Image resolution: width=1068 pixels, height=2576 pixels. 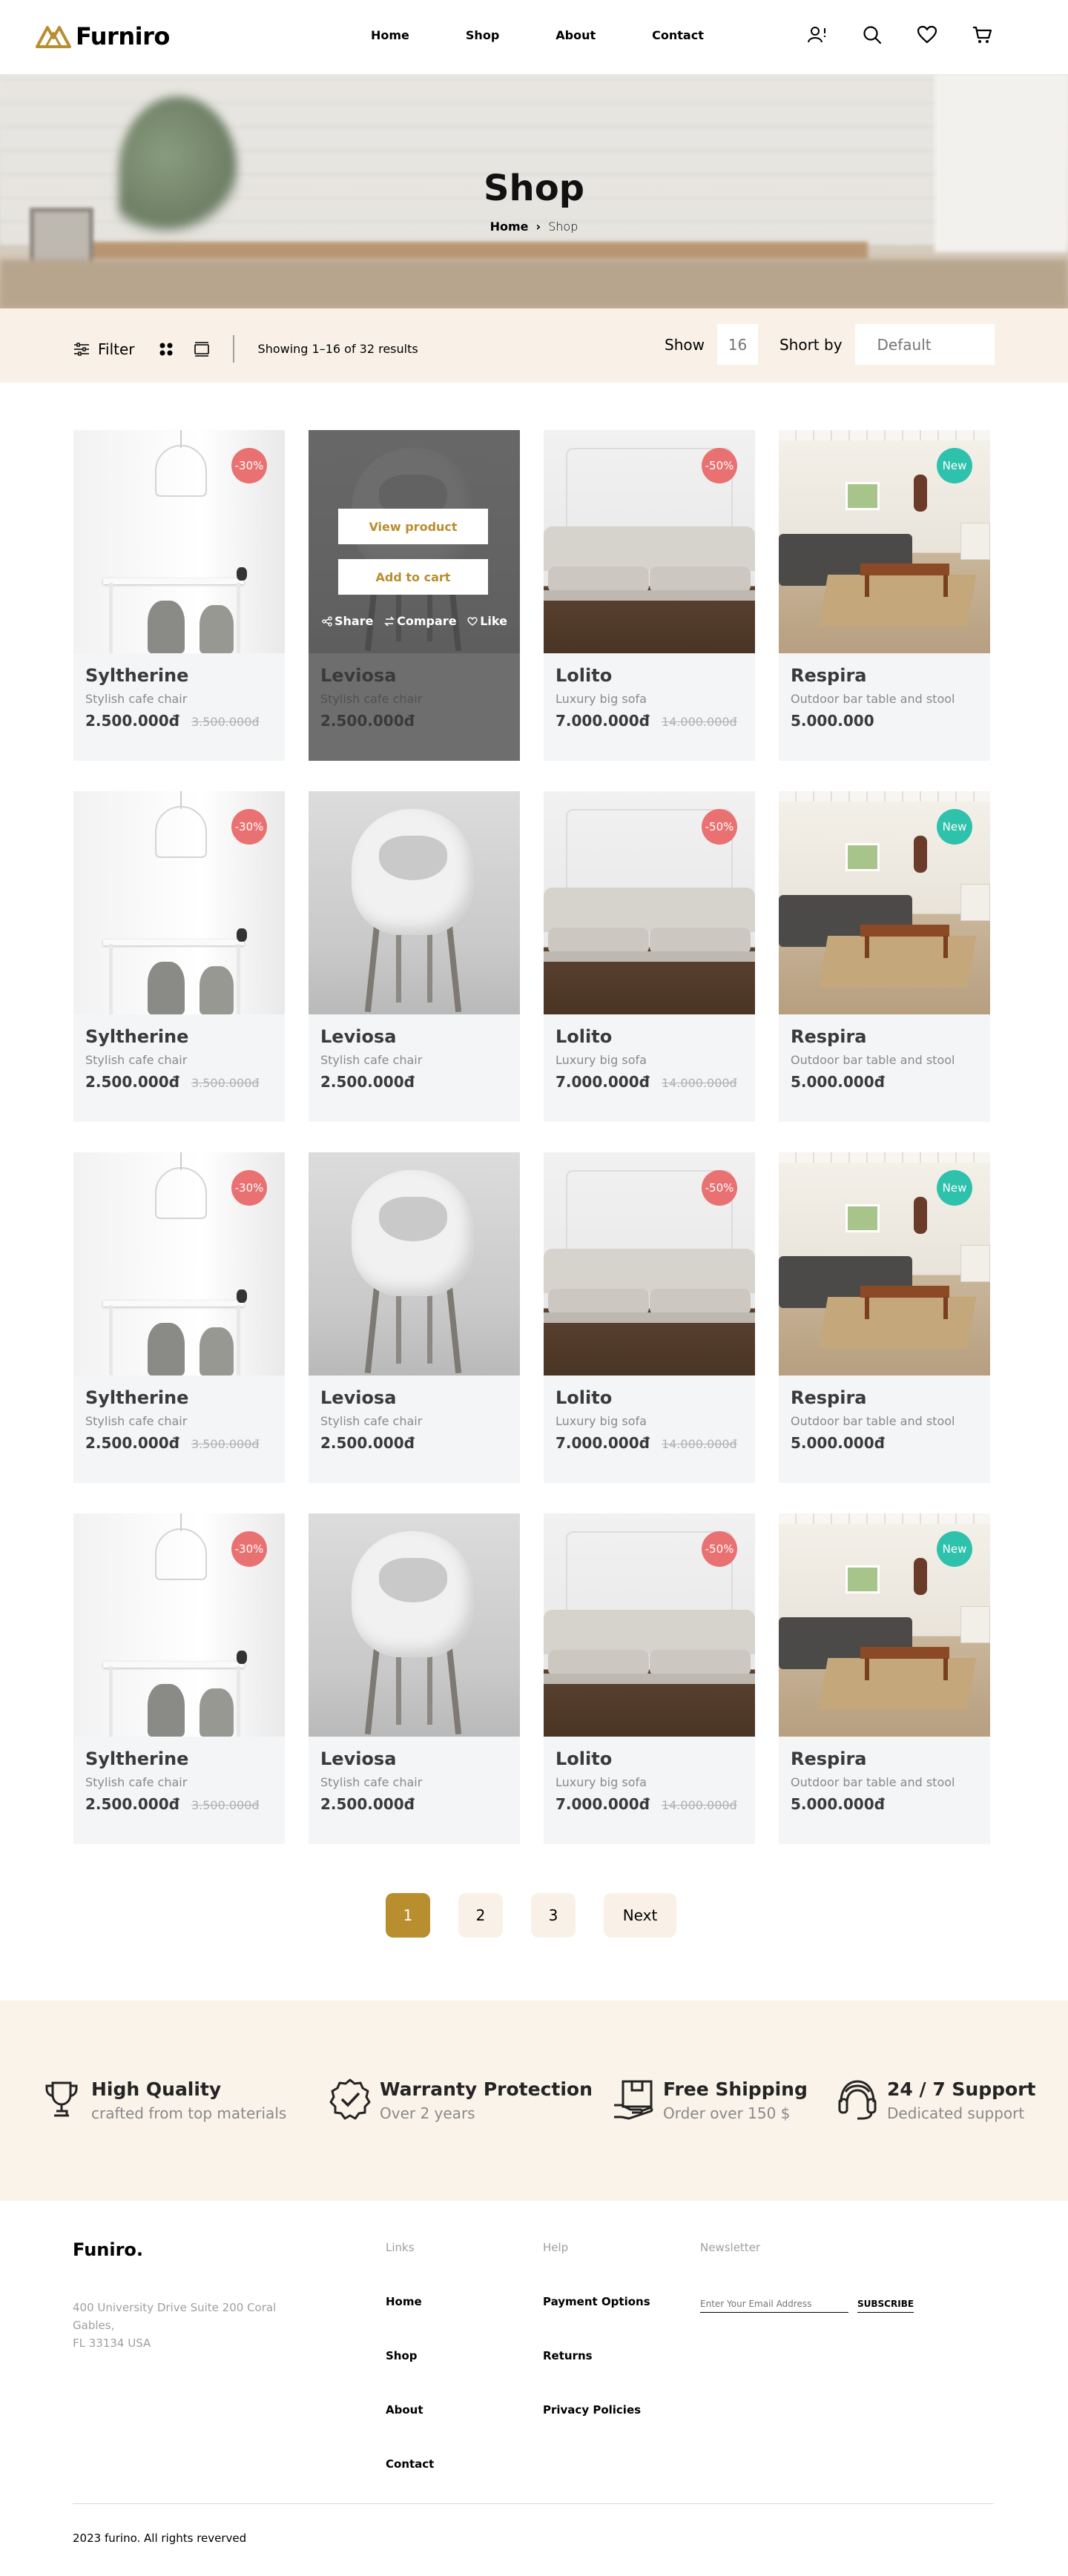 I want to click on product-description: Stylish cafe chair, so click(x=371, y=1421).